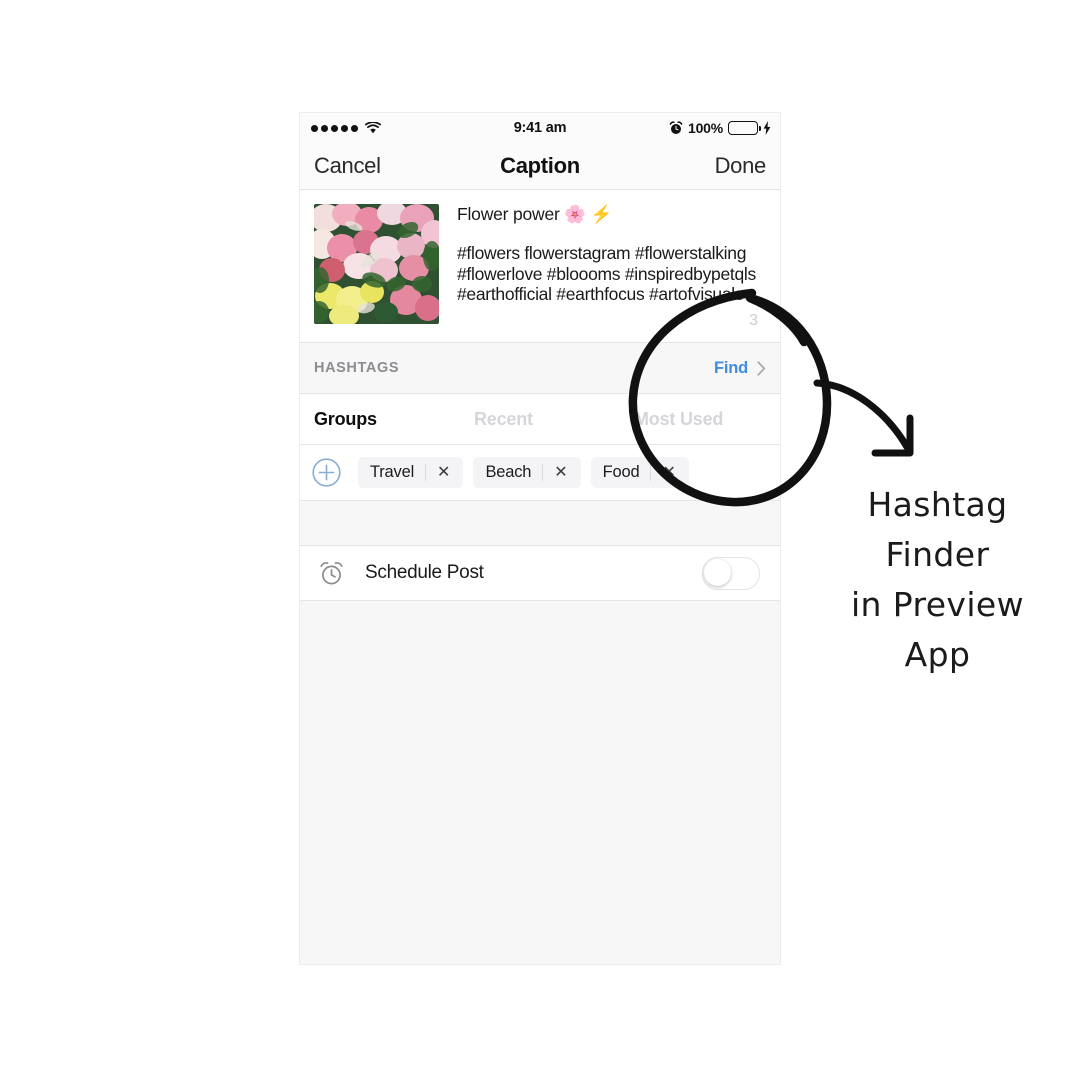  Describe the element at coordinates (753, 320) in the screenshot. I see `caption-counter: 3` at that location.